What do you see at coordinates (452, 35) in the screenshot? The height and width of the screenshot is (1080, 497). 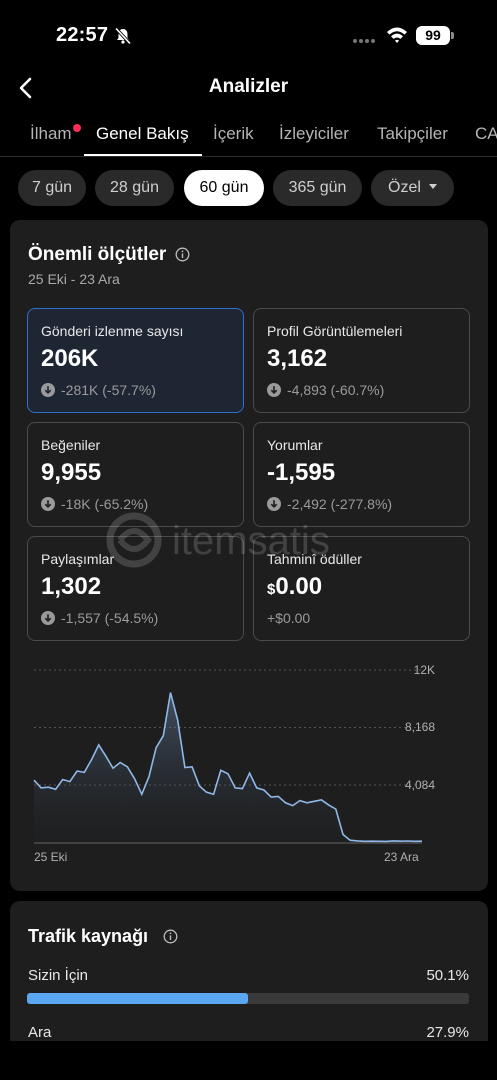 I see `battery-cap` at bounding box center [452, 35].